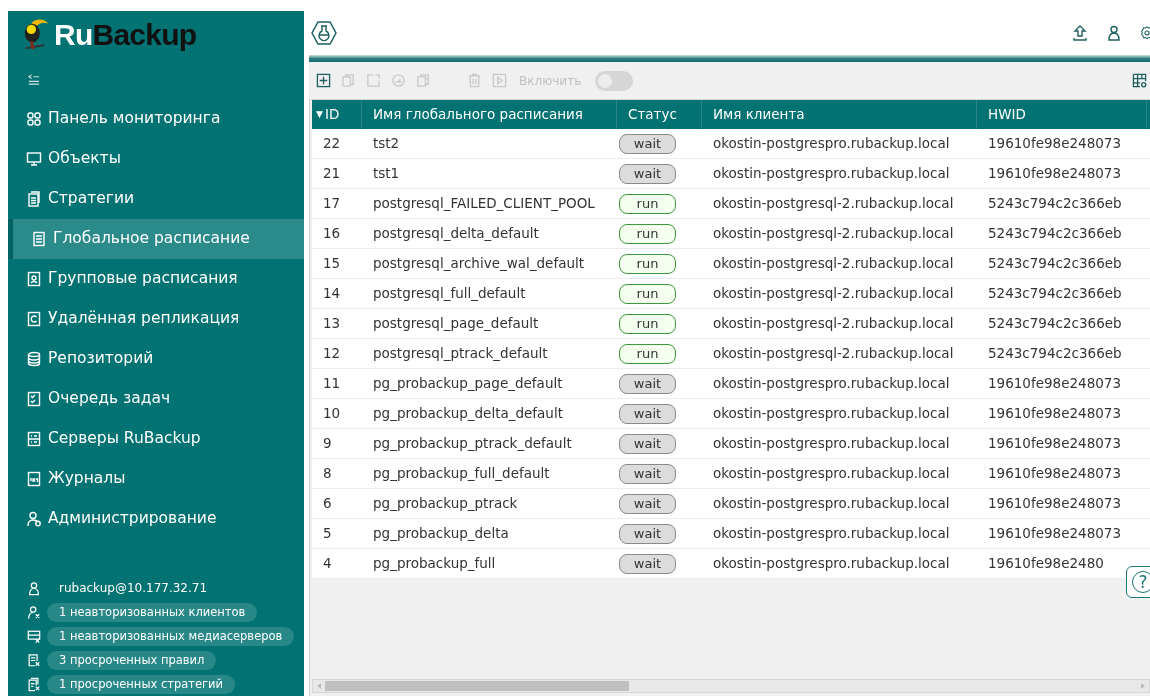 The height and width of the screenshot is (696, 1150). Describe the element at coordinates (1139, 80) in the screenshot. I see `table-settings-icon` at that location.